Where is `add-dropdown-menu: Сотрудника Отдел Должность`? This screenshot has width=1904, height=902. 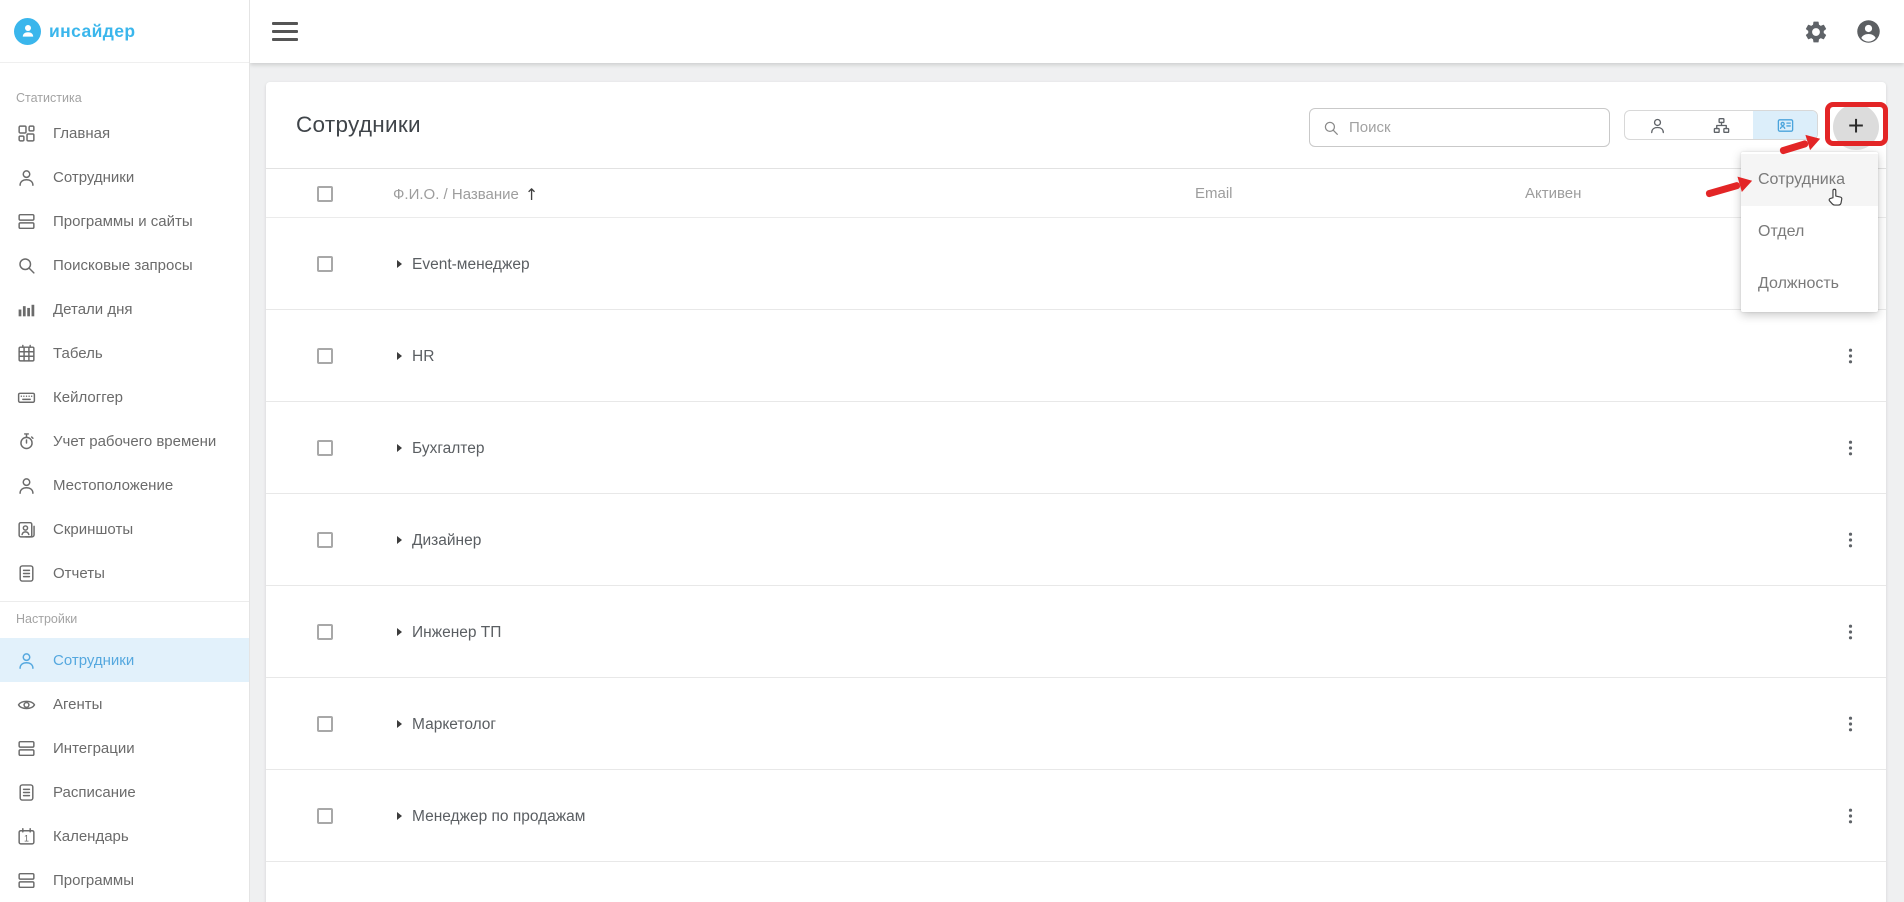
add-dropdown-menu: Сотрудника Отдел Должность is located at coordinates (1809, 232).